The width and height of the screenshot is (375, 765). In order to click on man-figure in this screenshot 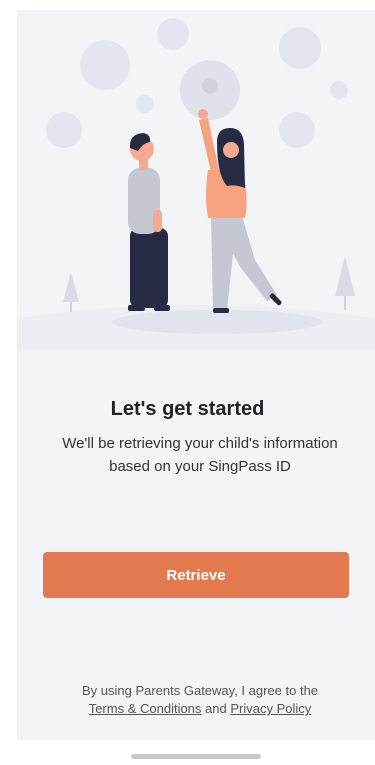, I will do `click(149, 222)`.